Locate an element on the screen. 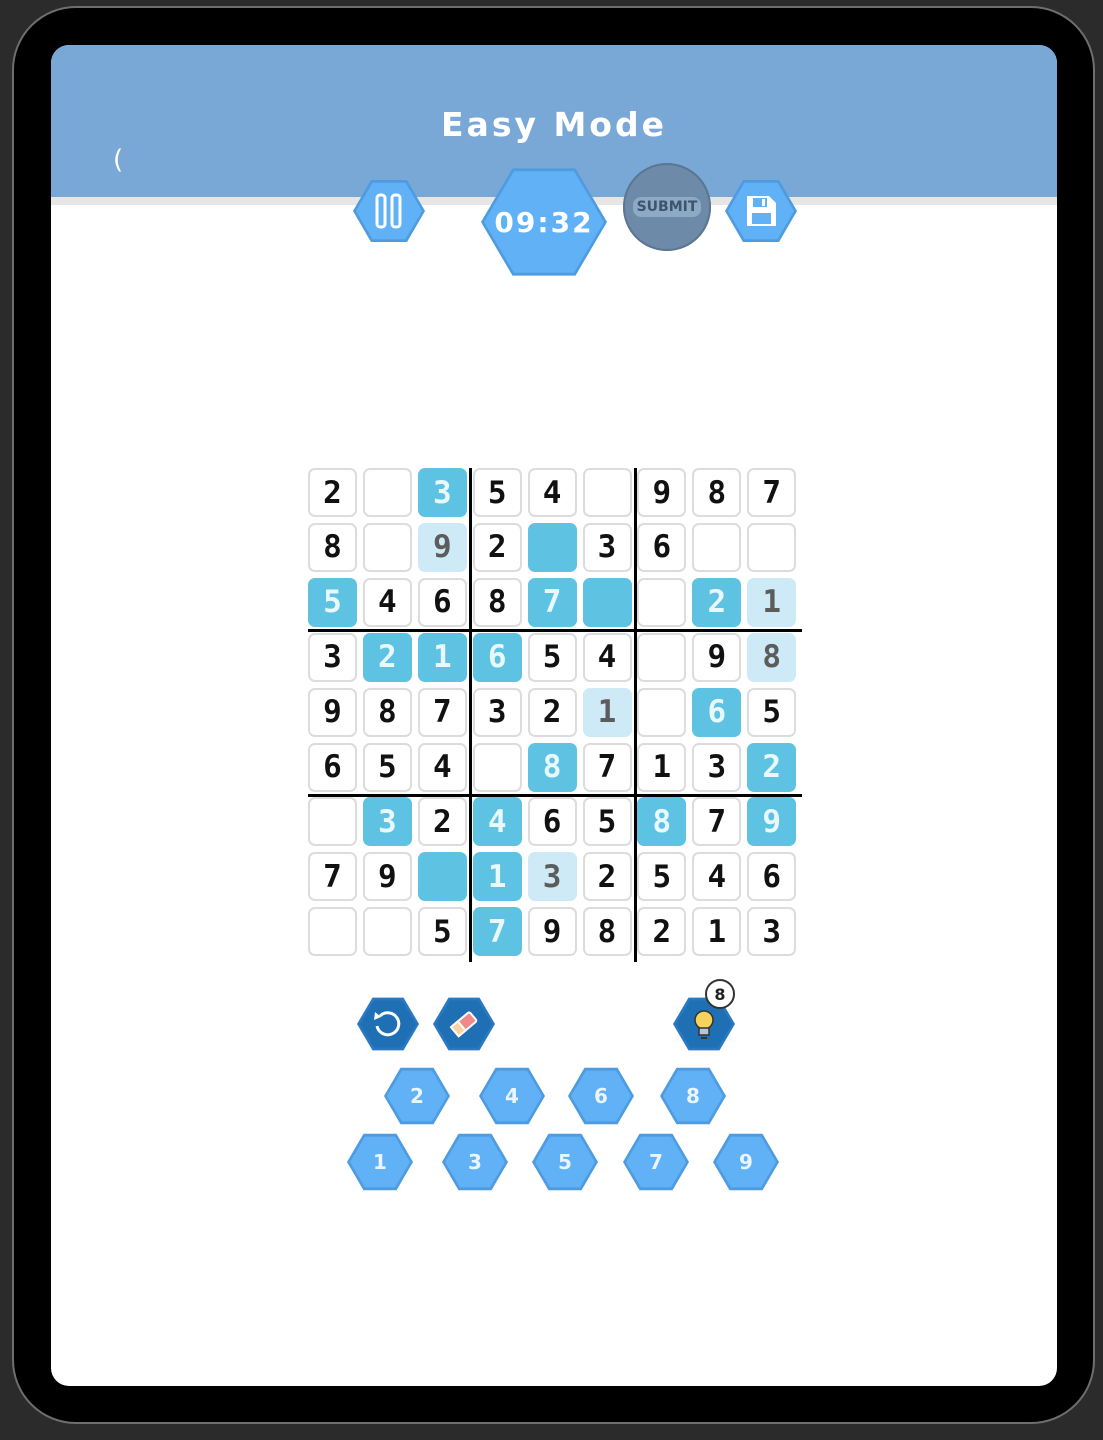  undo-icon is located at coordinates (387, 1024).